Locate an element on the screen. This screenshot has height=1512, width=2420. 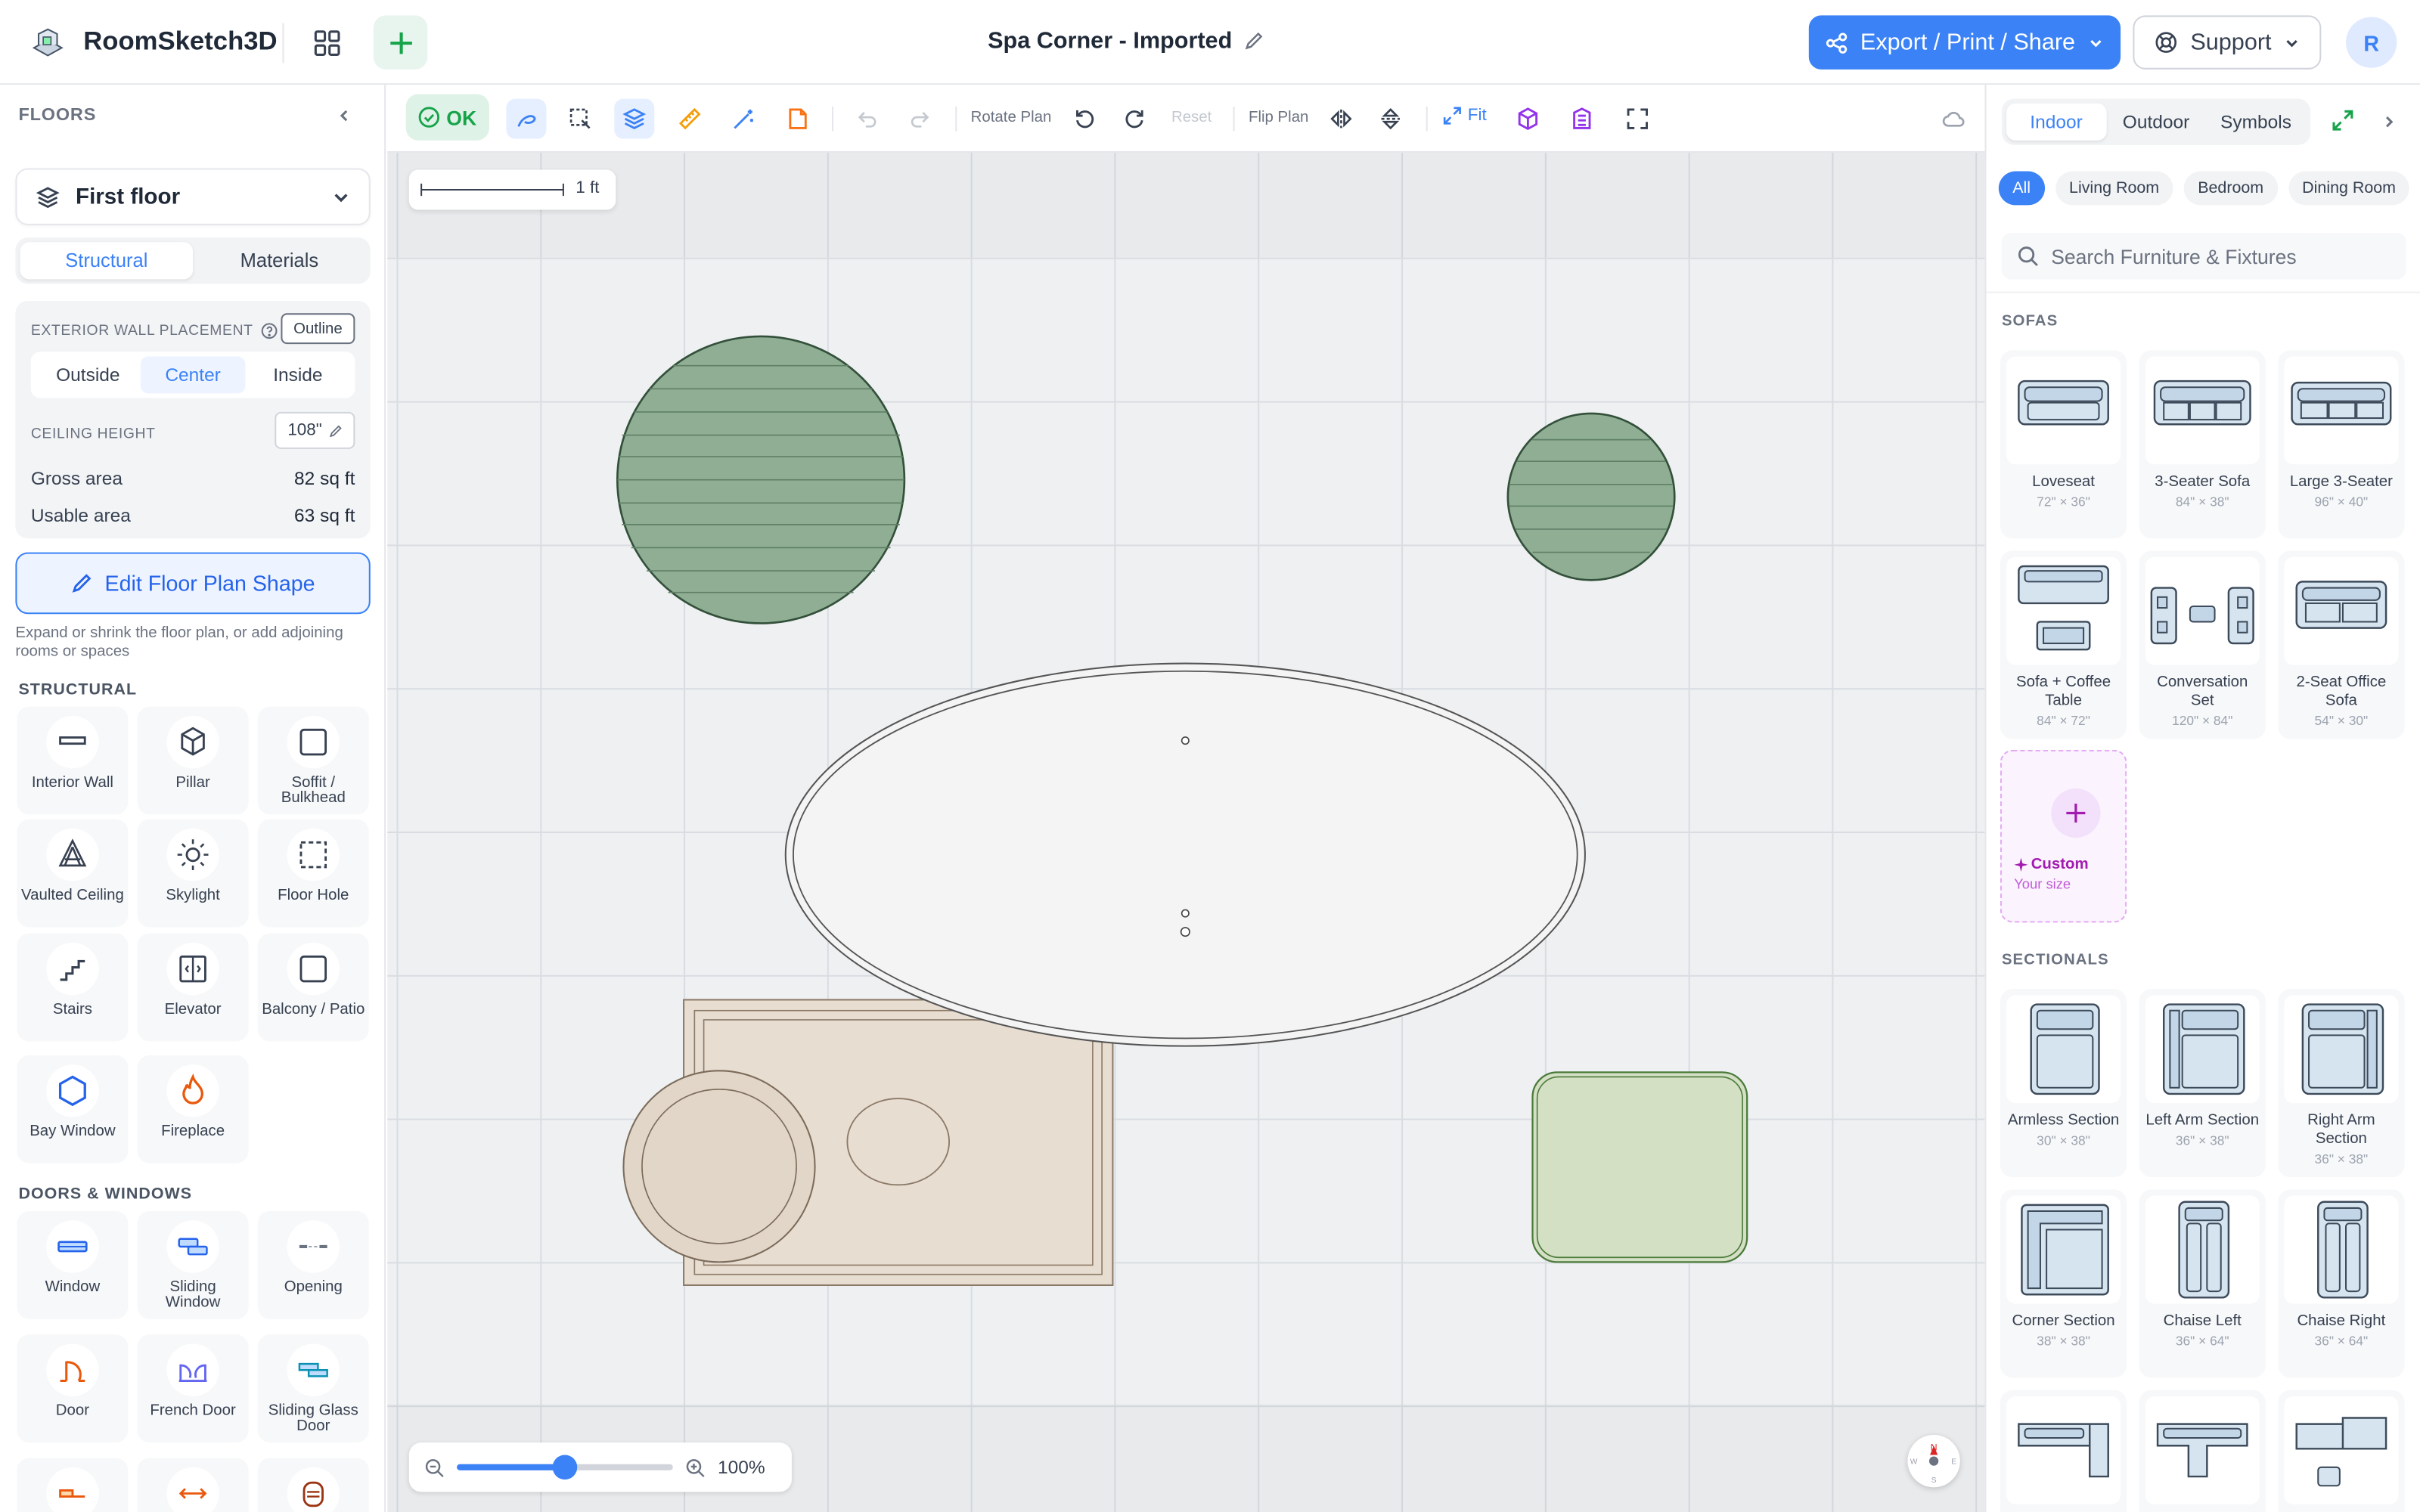
edit-floor-plan-shape-button: Edit Floor Plan Shape is located at coordinates (193, 583).